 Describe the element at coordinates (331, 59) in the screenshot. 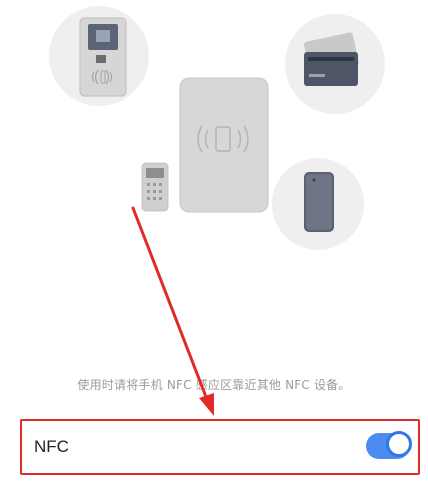

I see `bank-card-icon` at that location.